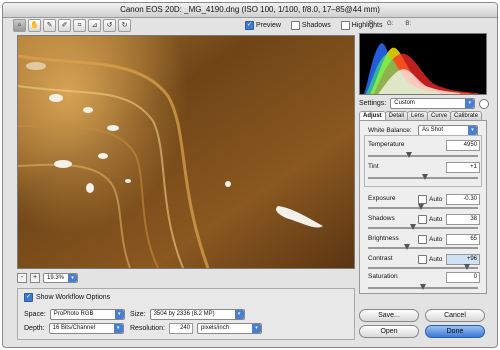 The width and height of the screenshot is (500, 350). I want to click on contrast-auto-label: Auto, so click(436, 259).